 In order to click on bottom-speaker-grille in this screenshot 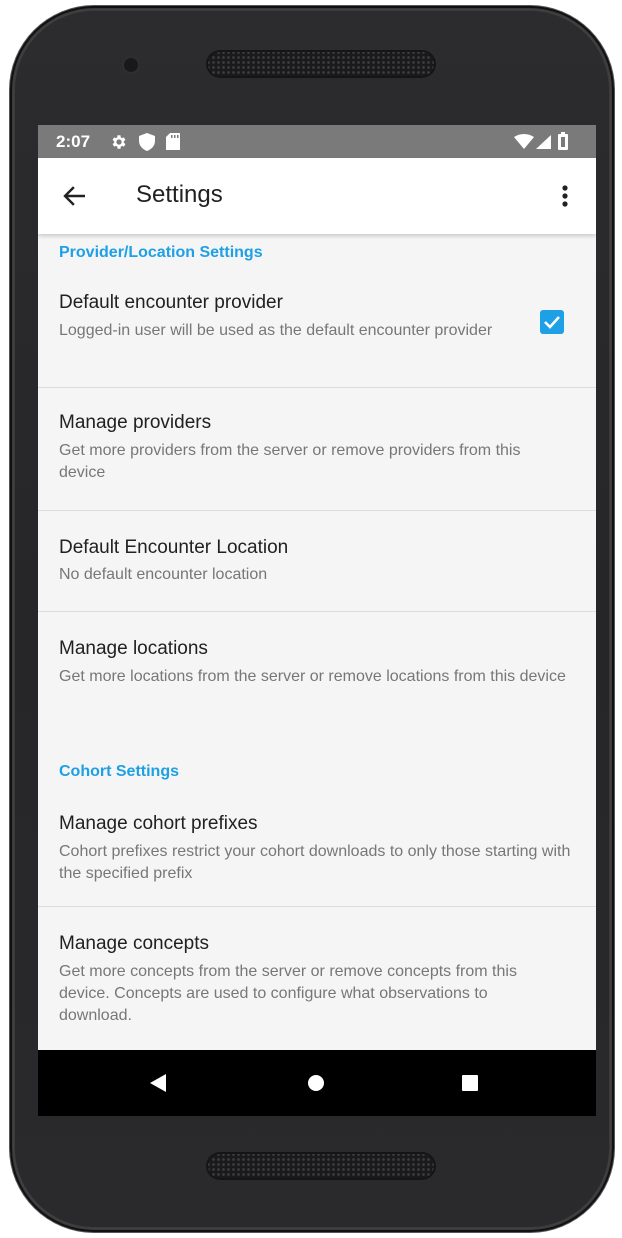, I will do `click(321, 1166)`.